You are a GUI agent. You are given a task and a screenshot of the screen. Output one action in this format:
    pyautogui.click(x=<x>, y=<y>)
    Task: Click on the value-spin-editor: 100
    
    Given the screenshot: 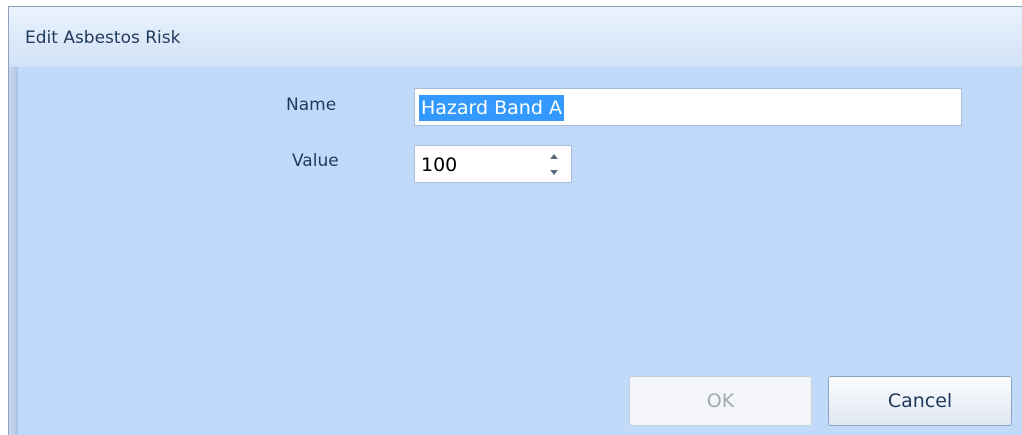 What is the action you would take?
    pyautogui.click(x=493, y=164)
    